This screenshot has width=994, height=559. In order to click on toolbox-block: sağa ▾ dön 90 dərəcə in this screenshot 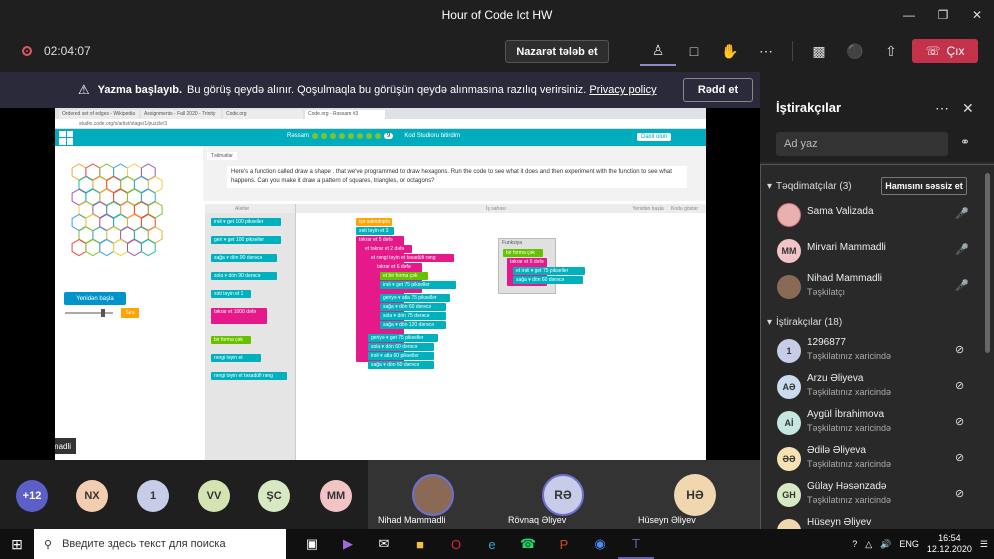, I will do `click(244, 258)`.